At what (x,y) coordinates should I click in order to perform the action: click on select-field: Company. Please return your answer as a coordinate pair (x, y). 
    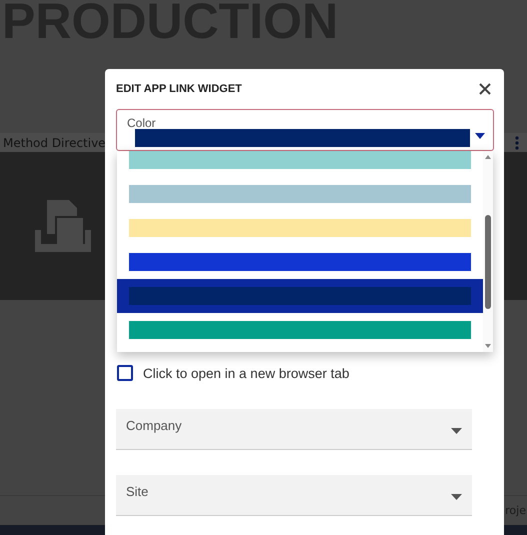
    Looking at the image, I should click on (294, 429).